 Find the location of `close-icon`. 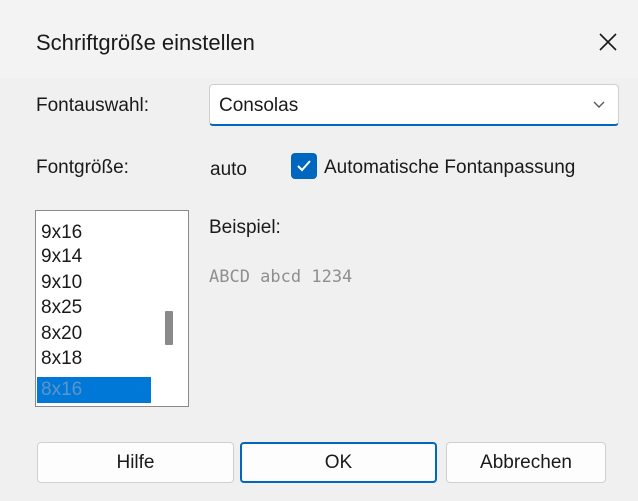

close-icon is located at coordinates (608, 42).